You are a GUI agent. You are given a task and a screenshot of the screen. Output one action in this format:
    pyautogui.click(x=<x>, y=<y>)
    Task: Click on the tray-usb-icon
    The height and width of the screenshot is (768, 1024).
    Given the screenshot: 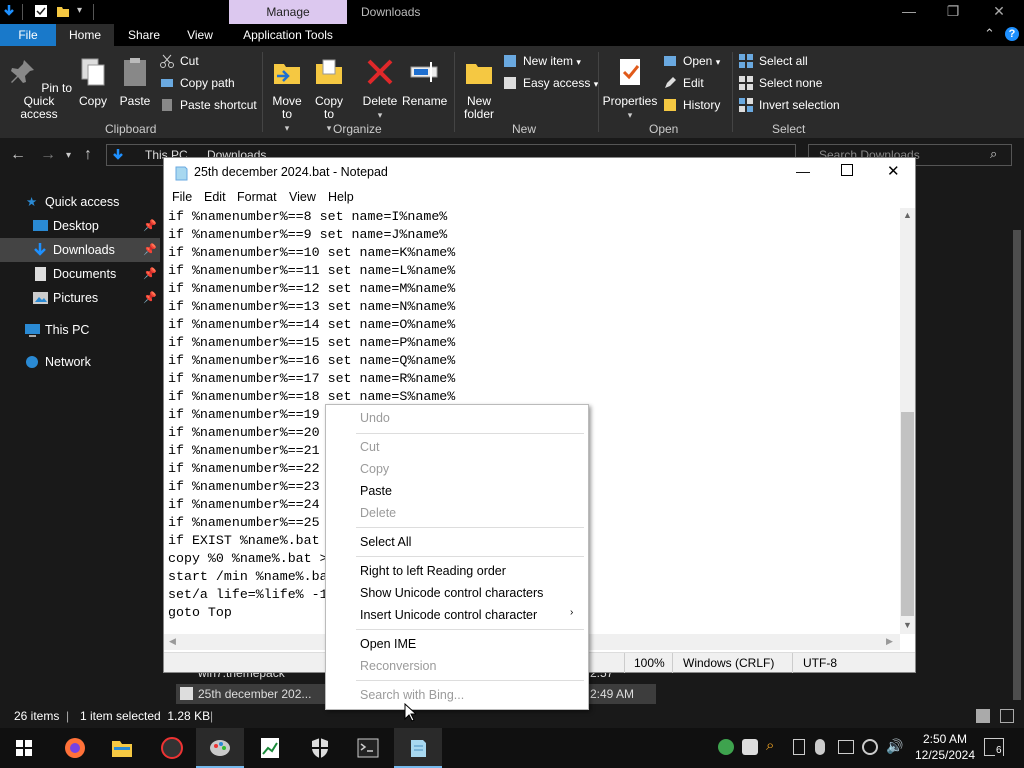 What is the action you would take?
    pyautogui.click(x=799, y=747)
    